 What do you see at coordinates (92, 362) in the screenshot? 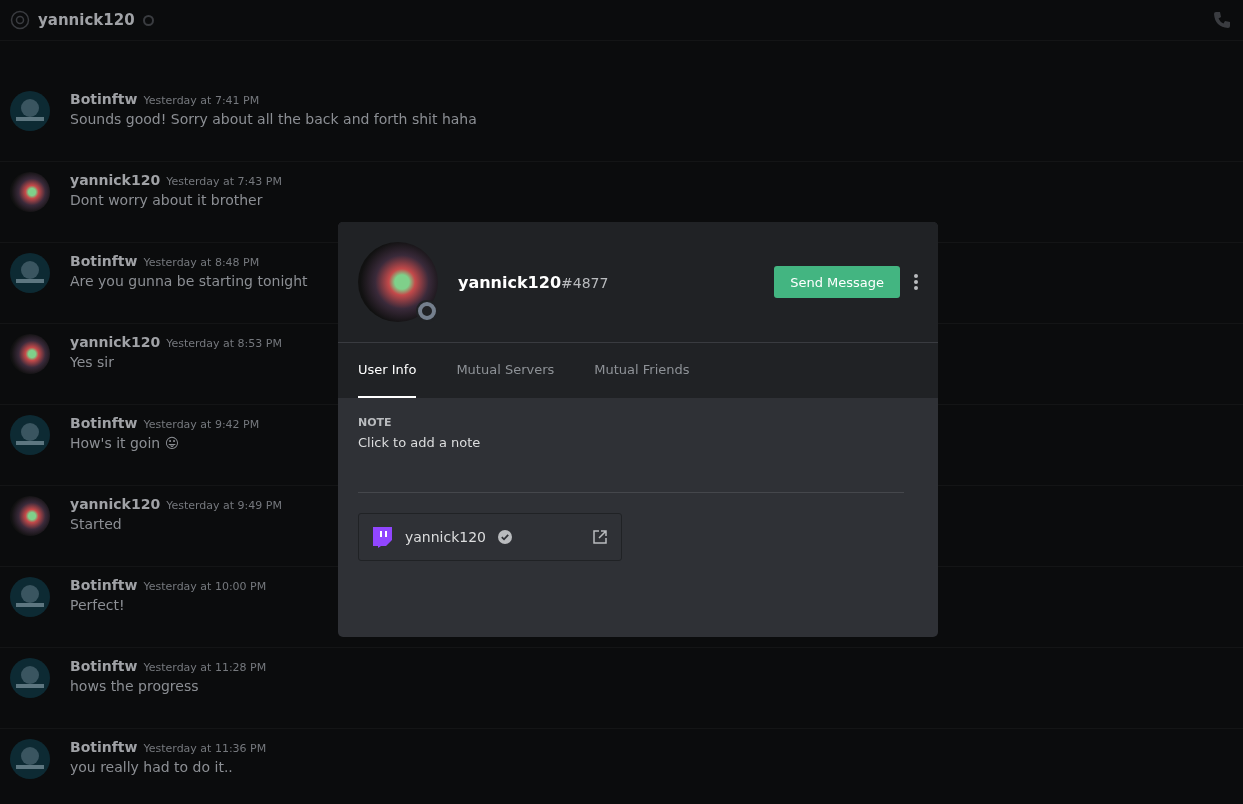
I see `message-text: Yes sir` at bounding box center [92, 362].